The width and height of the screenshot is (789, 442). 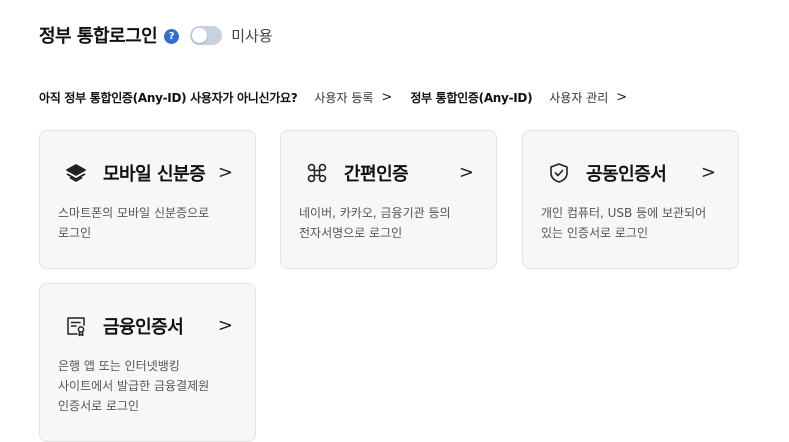 What do you see at coordinates (143, 327) in the screenshot?
I see `card-title: 금융인증서` at bounding box center [143, 327].